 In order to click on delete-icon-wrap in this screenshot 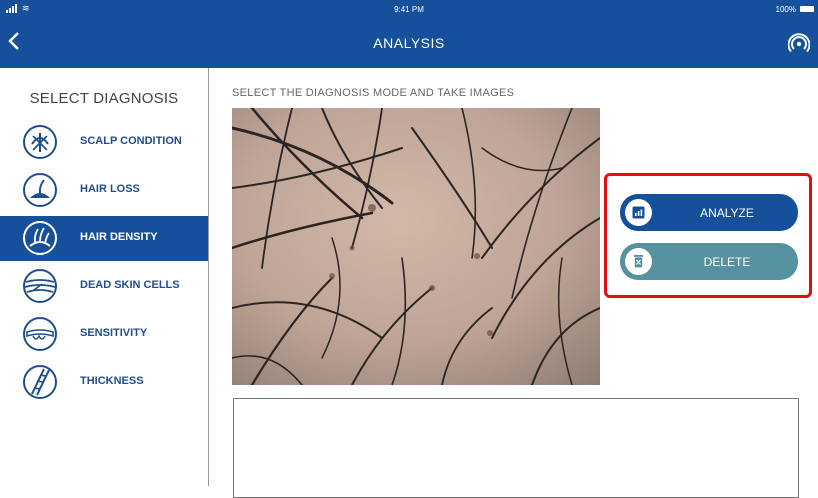, I will do `click(638, 261)`.